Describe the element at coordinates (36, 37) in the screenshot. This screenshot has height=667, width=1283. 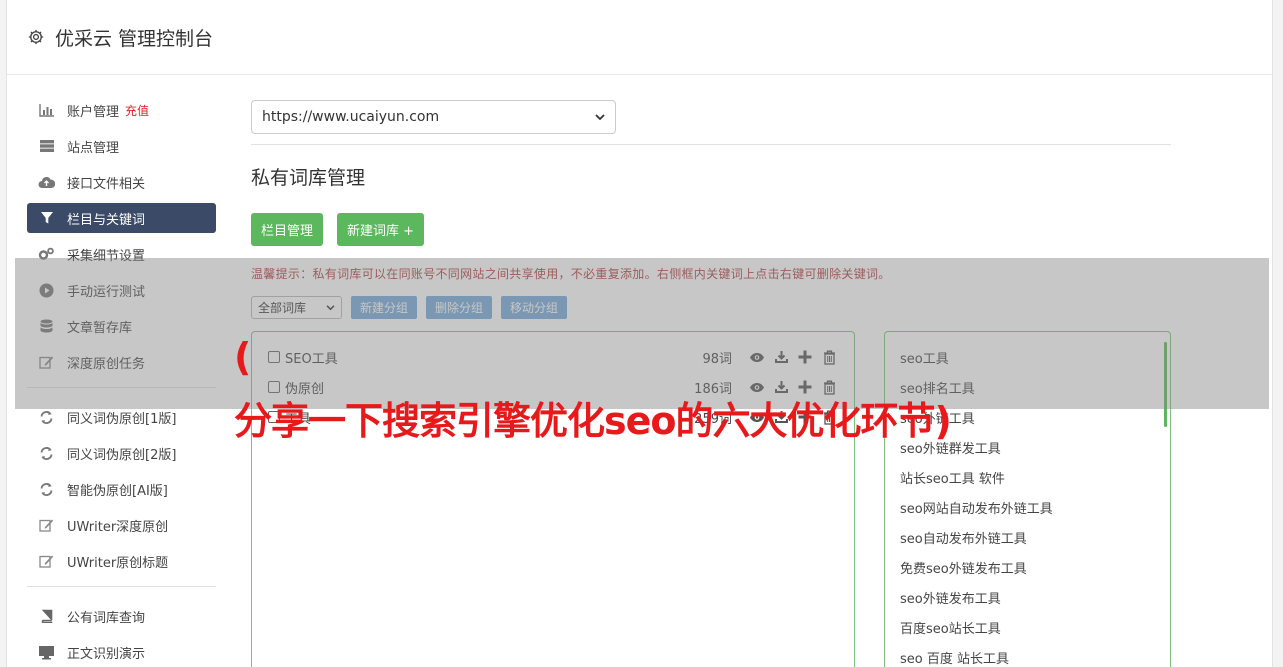
I see `gear-icon` at that location.